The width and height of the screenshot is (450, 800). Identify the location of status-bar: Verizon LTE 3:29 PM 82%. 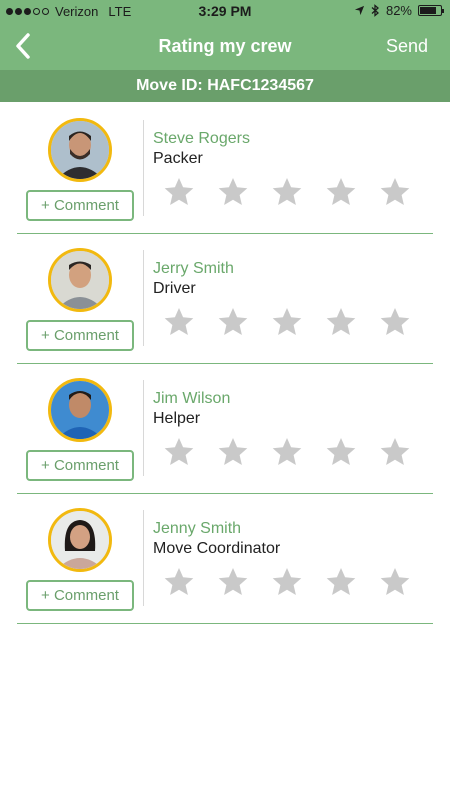
(225, 11).